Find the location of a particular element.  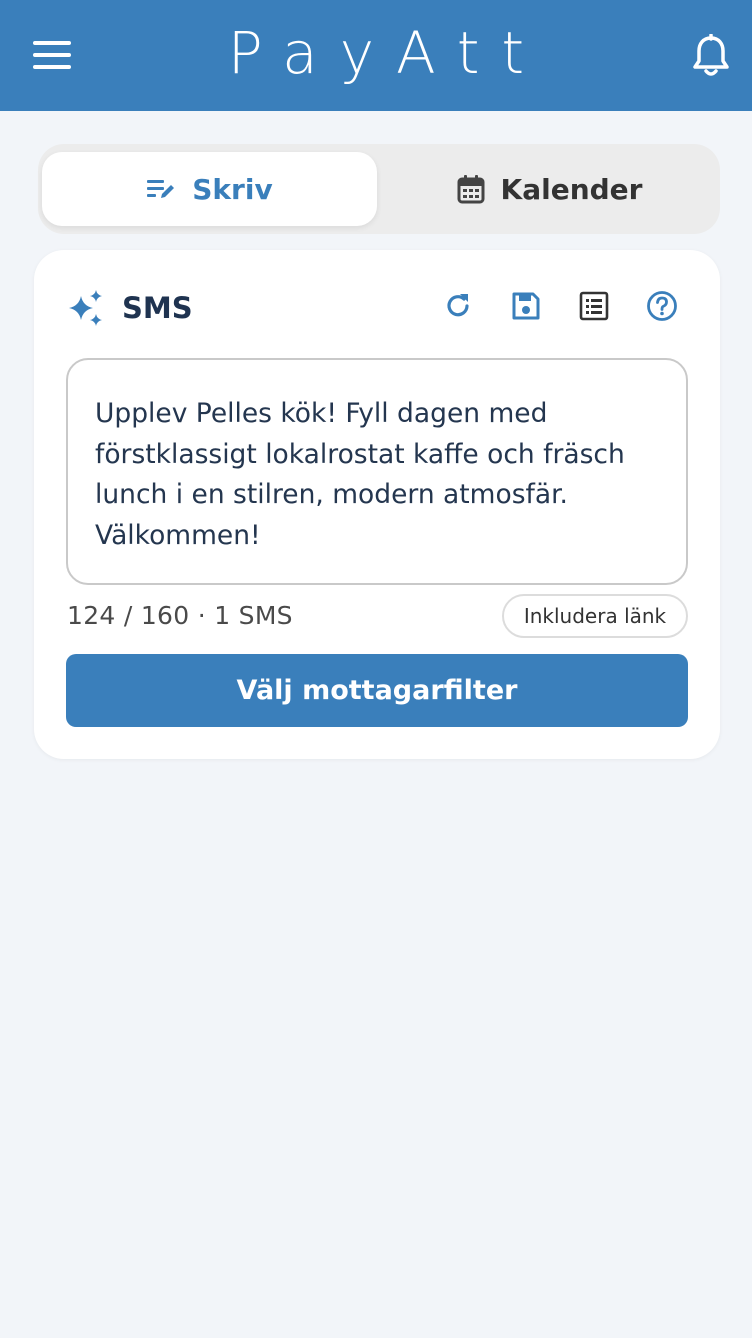

tab-skriv: Skriv is located at coordinates (209, 189).